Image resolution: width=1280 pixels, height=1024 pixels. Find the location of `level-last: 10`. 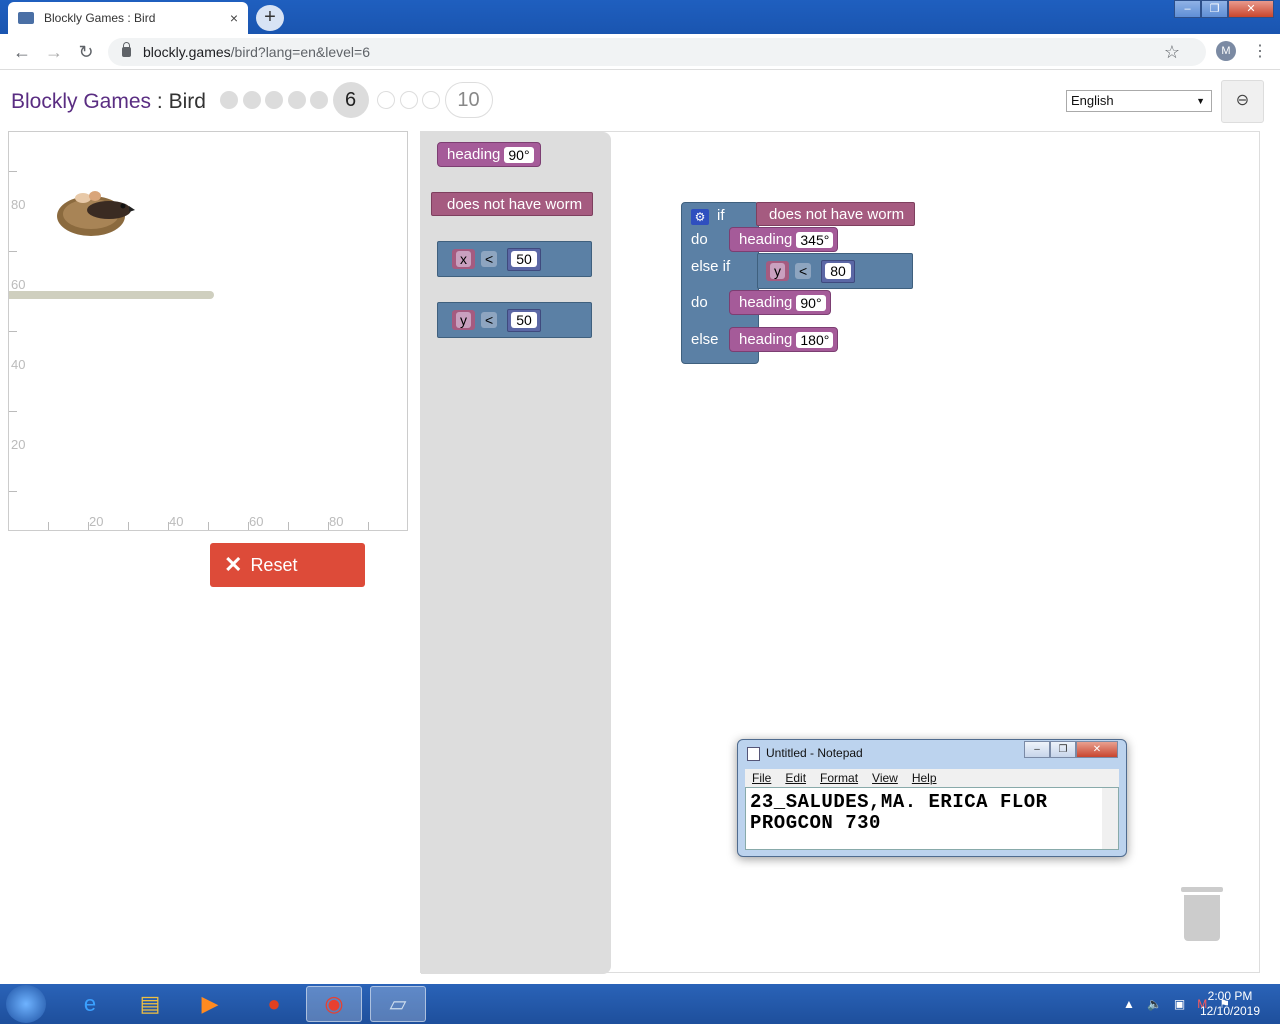

level-last: 10 is located at coordinates (468, 100).